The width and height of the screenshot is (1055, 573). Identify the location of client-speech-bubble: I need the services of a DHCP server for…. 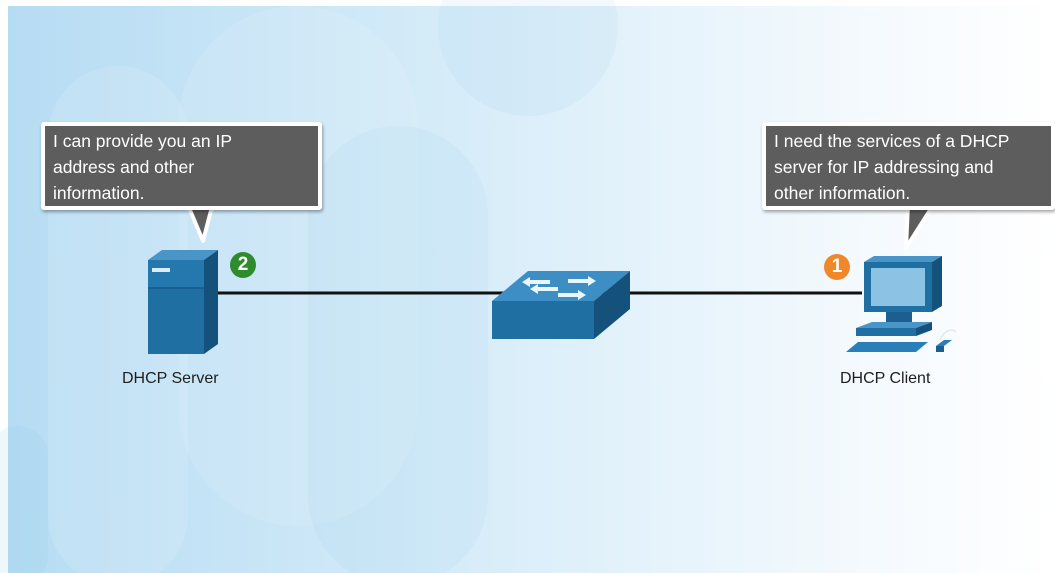
(908, 166).